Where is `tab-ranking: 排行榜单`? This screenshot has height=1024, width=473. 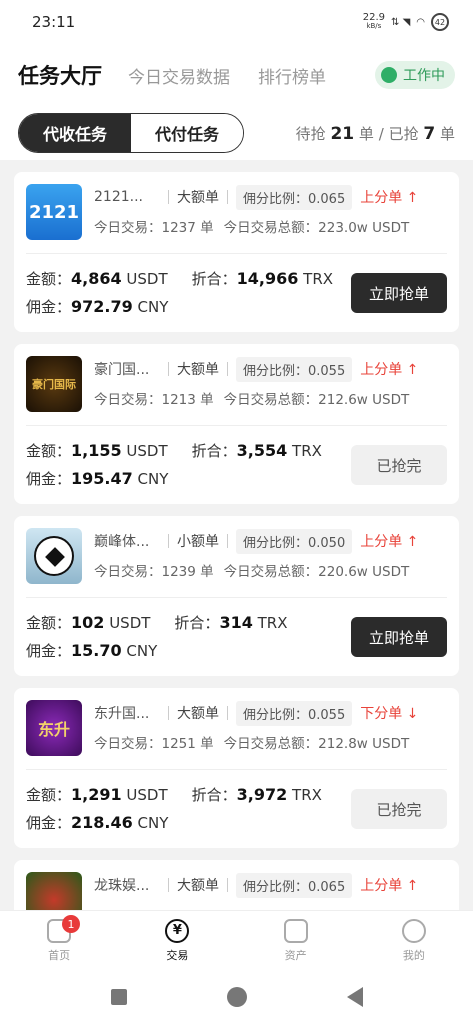
tab-ranking: 排行榜单 is located at coordinates (292, 75).